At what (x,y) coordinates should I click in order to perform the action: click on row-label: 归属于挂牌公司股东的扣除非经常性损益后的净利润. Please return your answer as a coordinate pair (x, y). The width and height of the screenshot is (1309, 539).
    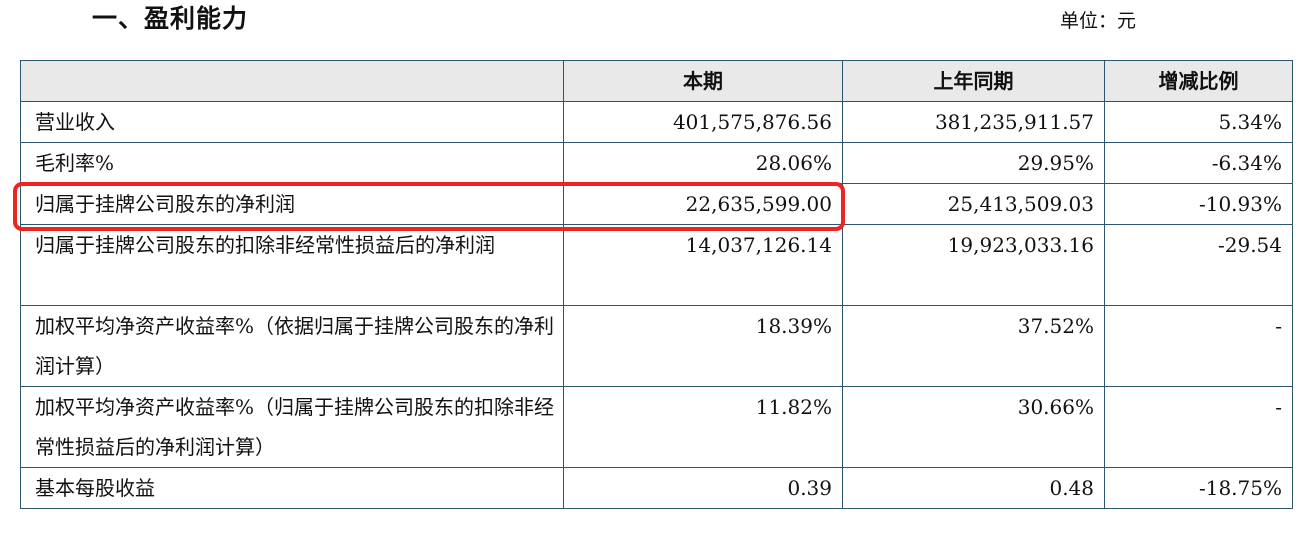
    Looking at the image, I should click on (292, 265).